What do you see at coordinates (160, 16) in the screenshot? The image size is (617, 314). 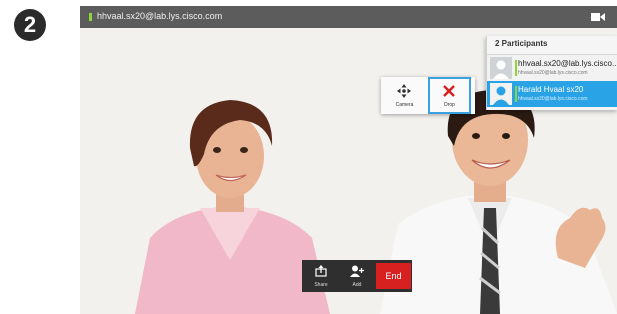 I see `local-address: hhvaal.sx20@lab.lys.cisco.com` at bounding box center [160, 16].